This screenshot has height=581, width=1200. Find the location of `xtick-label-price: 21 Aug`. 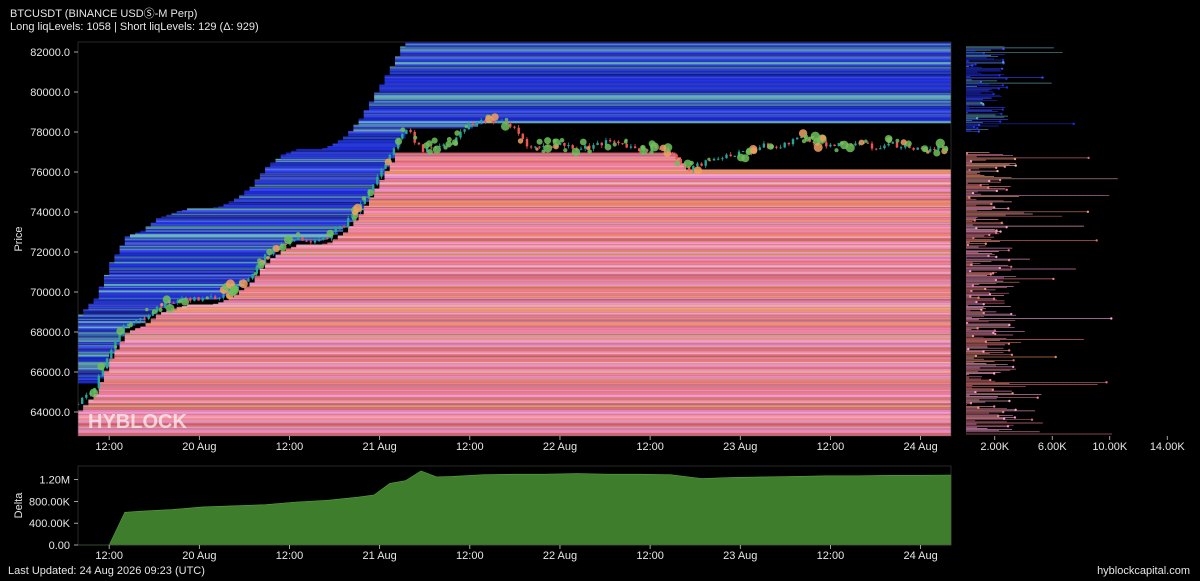

xtick-label-price: 21 Aug is located at coordinates (380, 447).